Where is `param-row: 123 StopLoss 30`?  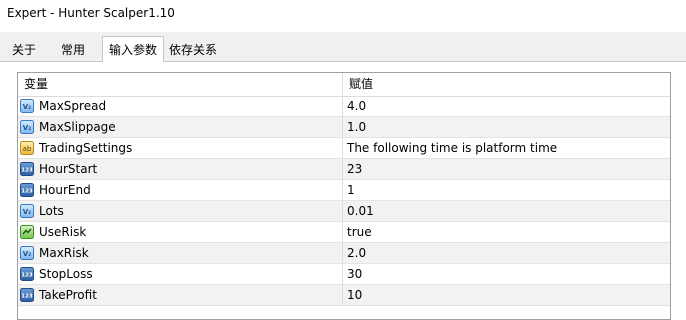 param-row: 123 StopLoss 30 is located at coordinates (344, 274).